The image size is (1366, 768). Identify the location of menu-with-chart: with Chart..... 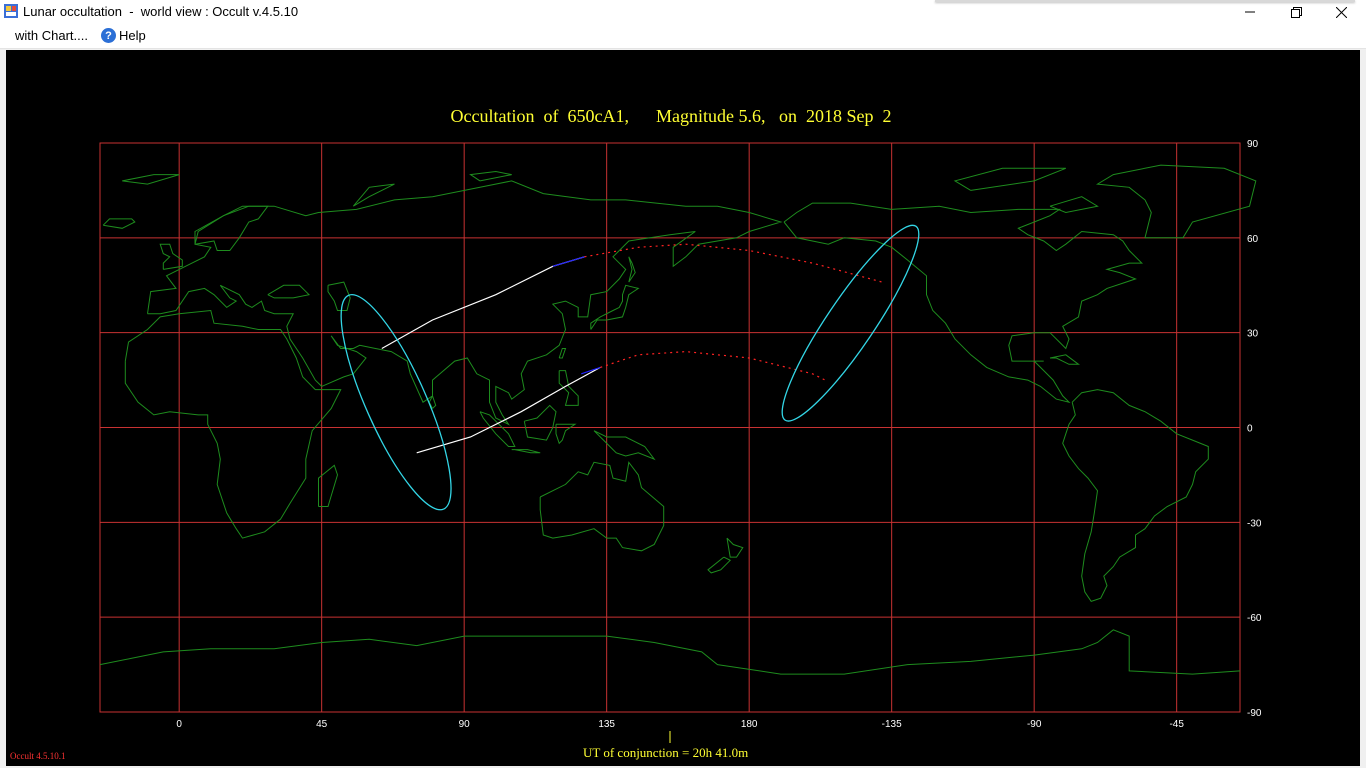
(51, 35).